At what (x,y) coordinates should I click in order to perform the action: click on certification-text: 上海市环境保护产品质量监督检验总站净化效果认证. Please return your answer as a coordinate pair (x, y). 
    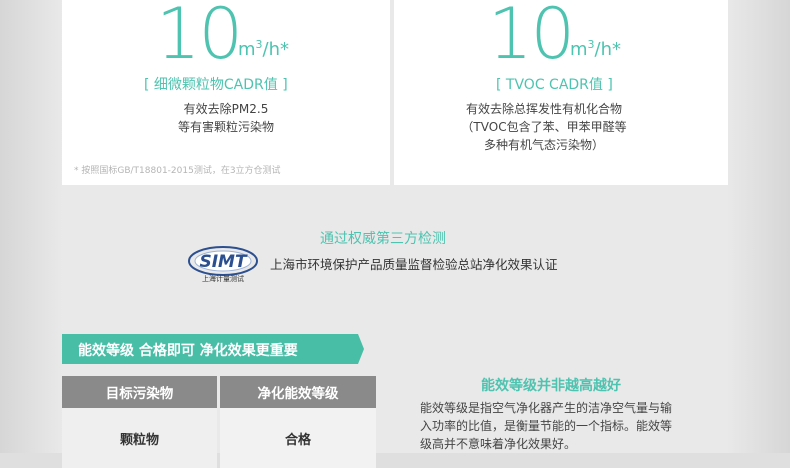
    Looking at the image, I should click on (414, 264).